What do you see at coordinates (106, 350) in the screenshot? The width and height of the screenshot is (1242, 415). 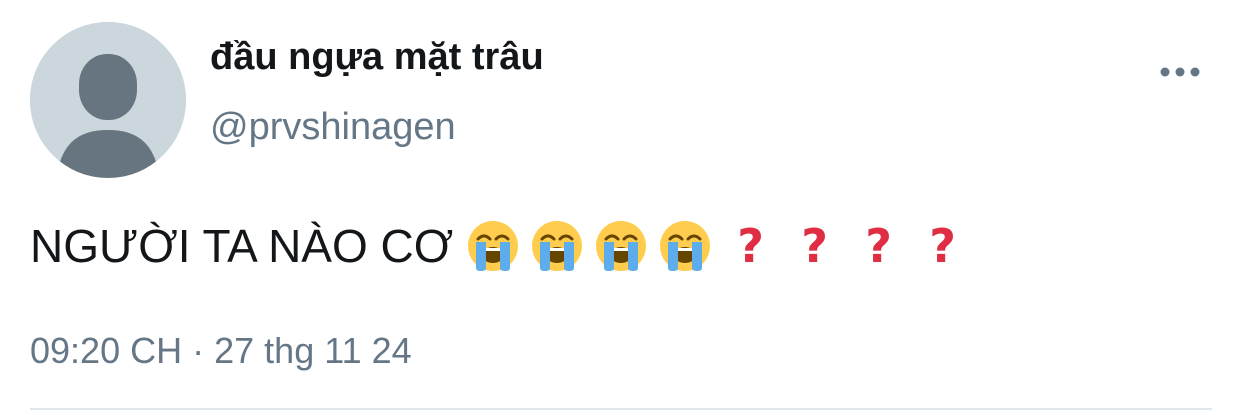 I see `tweet-time: 09:20 CH` at bounding box center [106, 350].